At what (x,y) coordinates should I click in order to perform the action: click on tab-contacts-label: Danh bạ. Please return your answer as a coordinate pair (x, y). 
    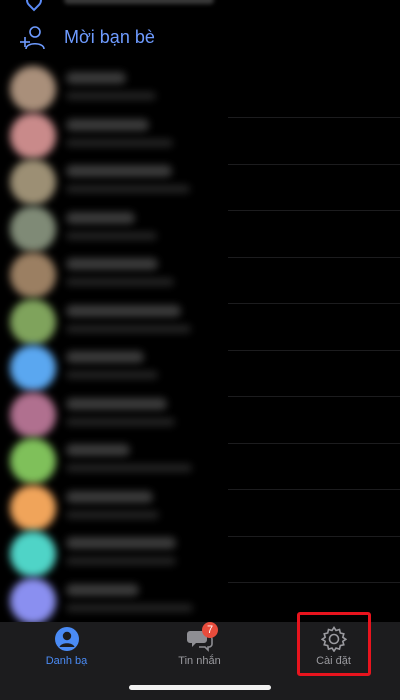
    Looking at the image, I should click on (66, 661).